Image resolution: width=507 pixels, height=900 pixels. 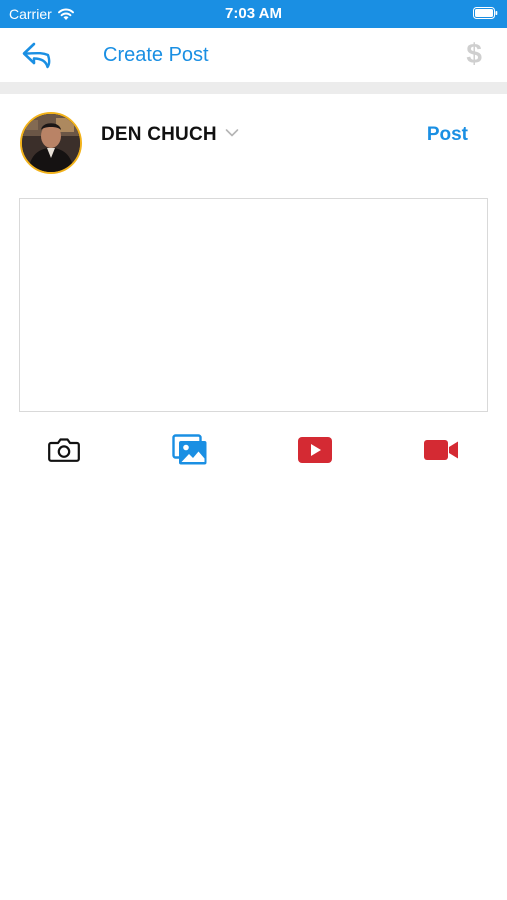 I want to click on chevron-down-icon, so click(x=232, y=133).